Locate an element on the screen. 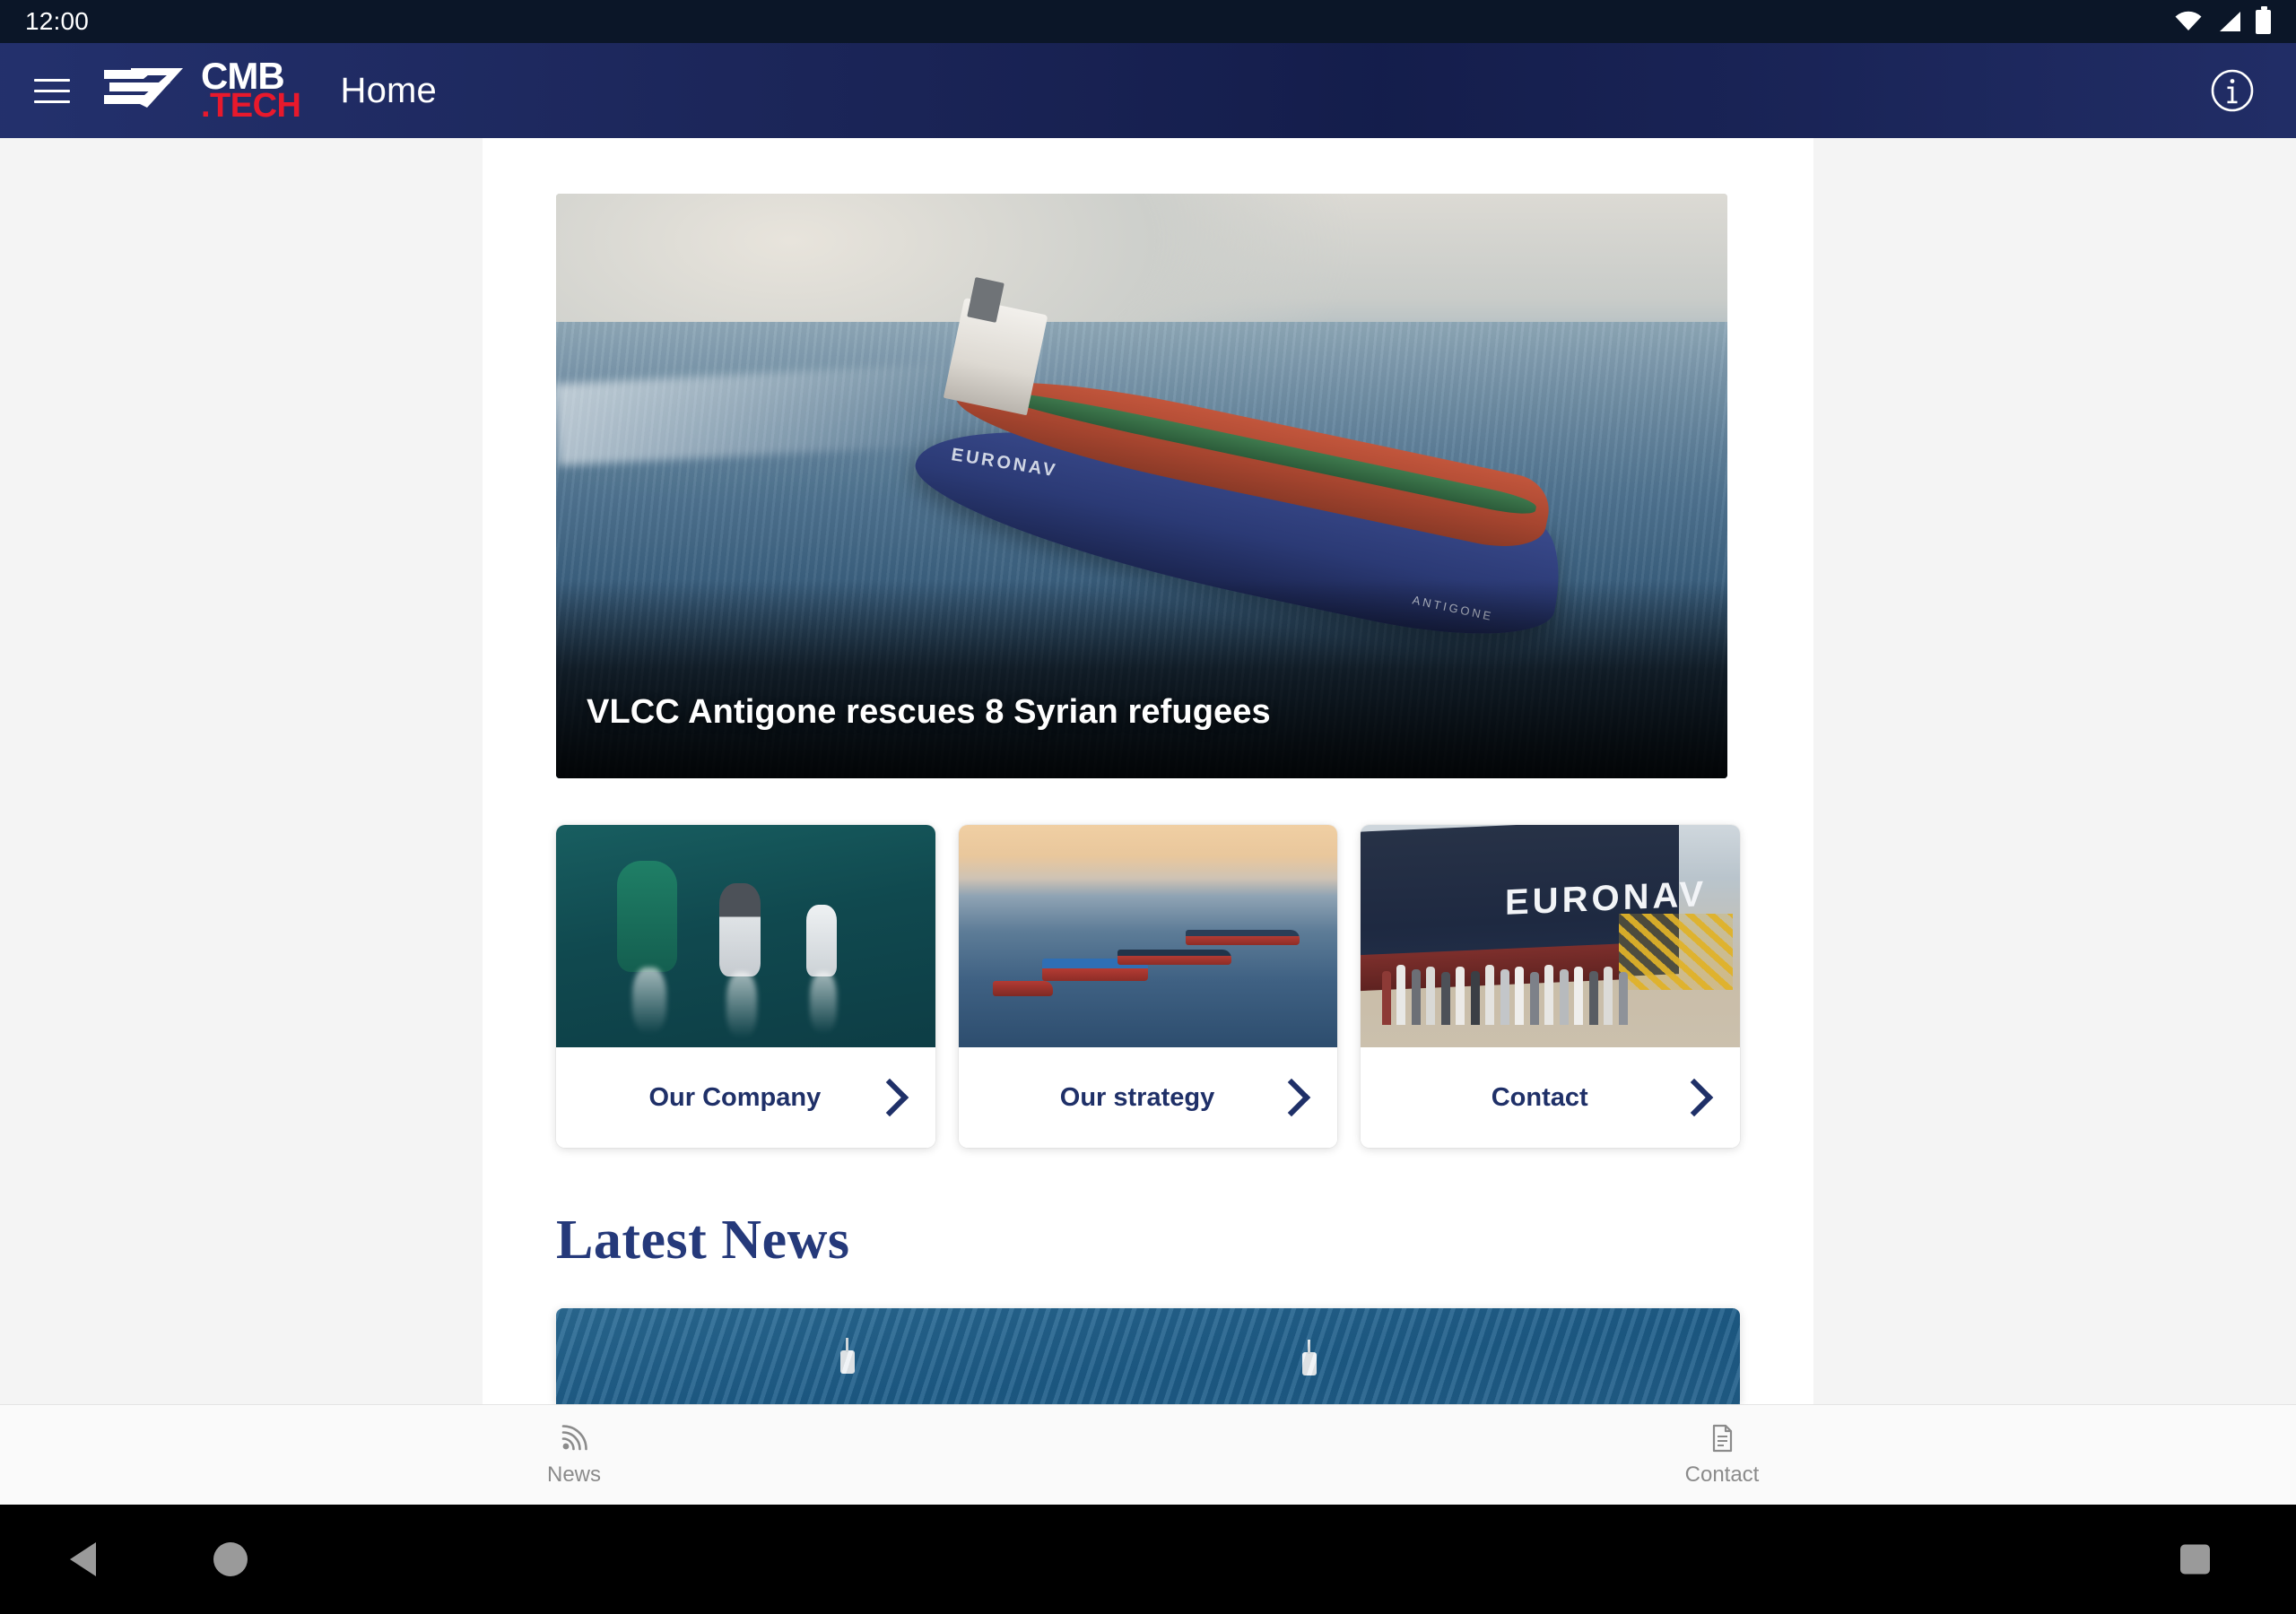 The height and width of the screenshot is (1614, 2296). quick-link-label: Our strategy is located at coordinates (1137, 1097).